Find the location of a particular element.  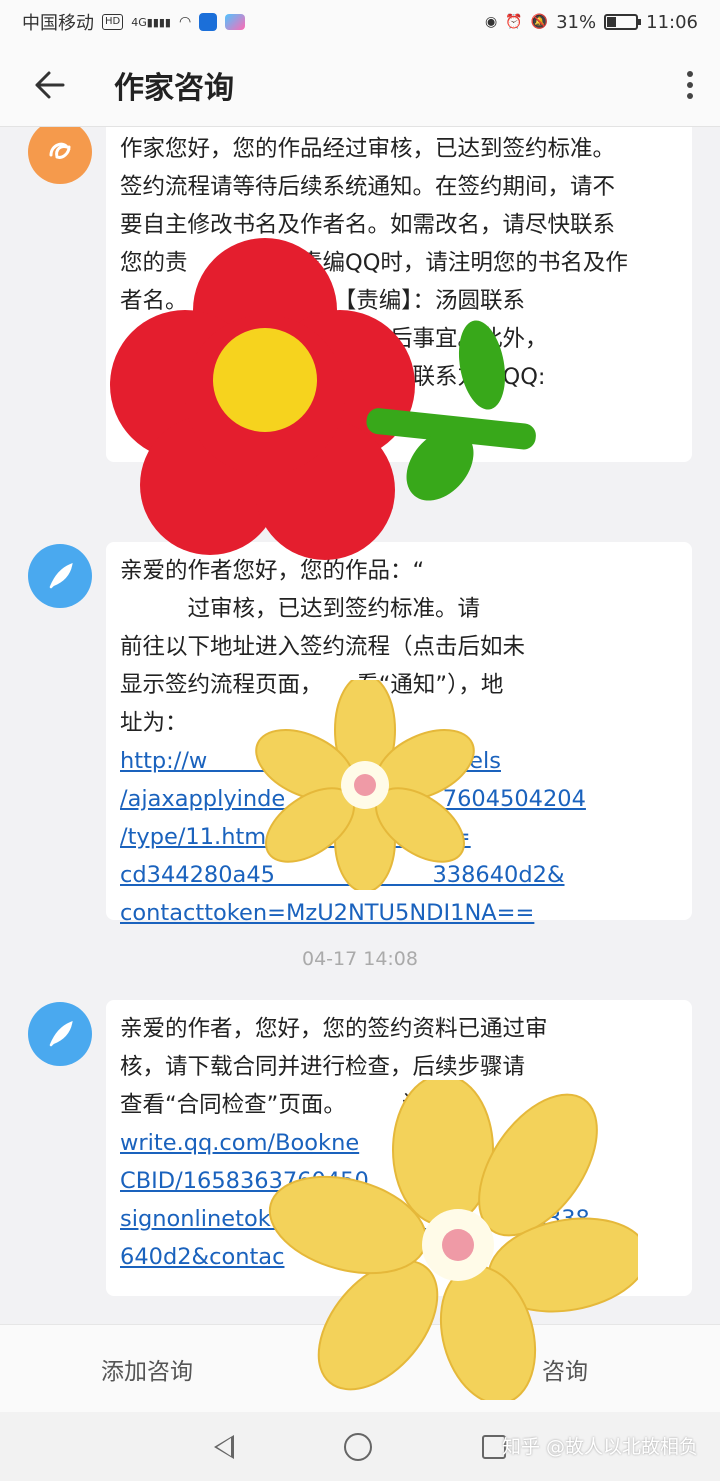

mute-icon: 🔕 is located at coordinates (539, 22).